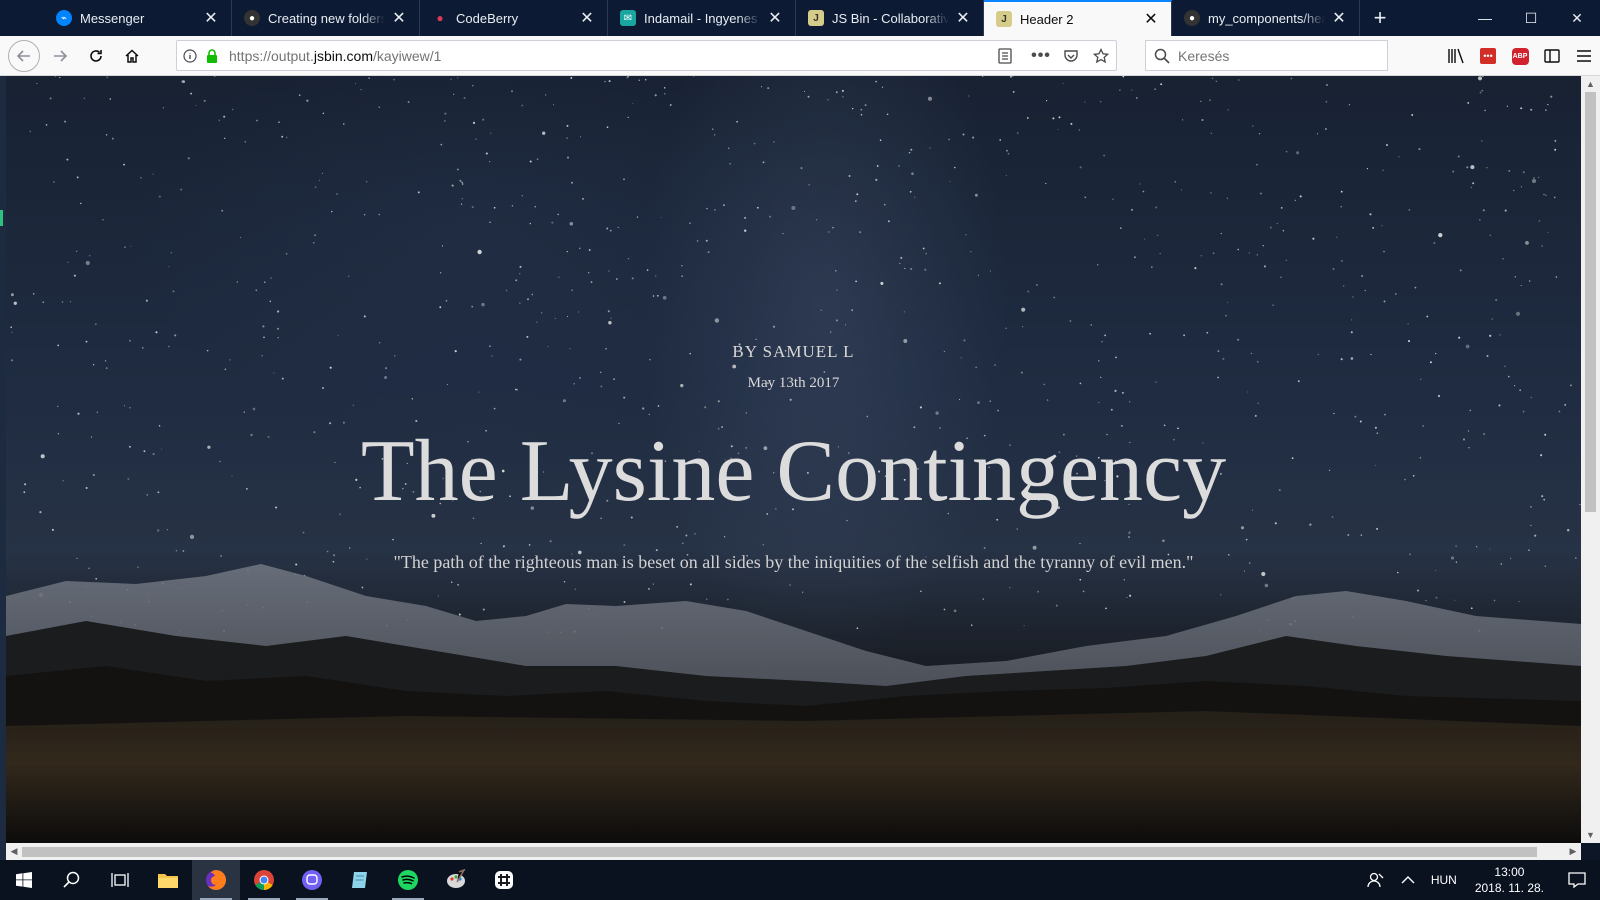 Image resolution: width=1600 pixels, height=900 pixels. What do you see at coordinates (112, 18) in the screenshot?
I see `tab-title: Messenger` at bounding box center [112, 18].